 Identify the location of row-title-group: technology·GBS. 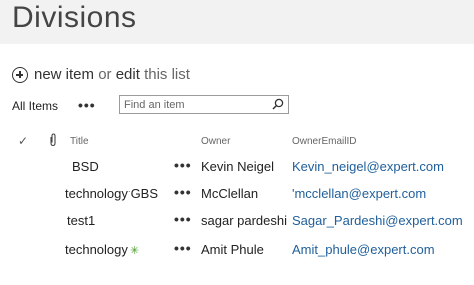
(111, 193).